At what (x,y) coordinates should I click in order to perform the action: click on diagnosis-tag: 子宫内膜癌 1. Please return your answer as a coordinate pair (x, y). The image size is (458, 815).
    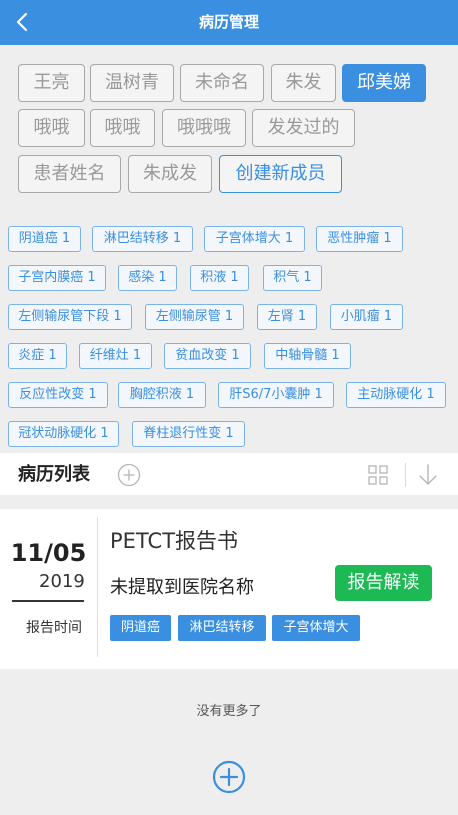
    Looking at the image, I should click on (57, 278).